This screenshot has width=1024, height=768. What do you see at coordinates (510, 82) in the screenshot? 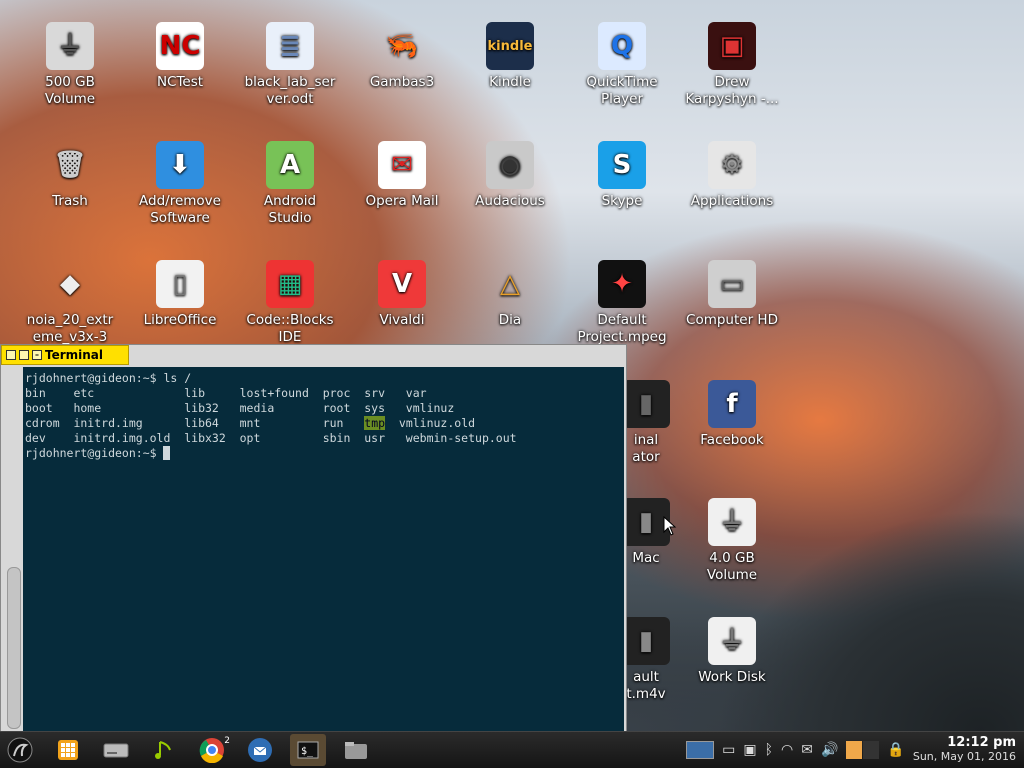
I see `desktop-icon-label: Kindle` at bounding box center [510, 82].